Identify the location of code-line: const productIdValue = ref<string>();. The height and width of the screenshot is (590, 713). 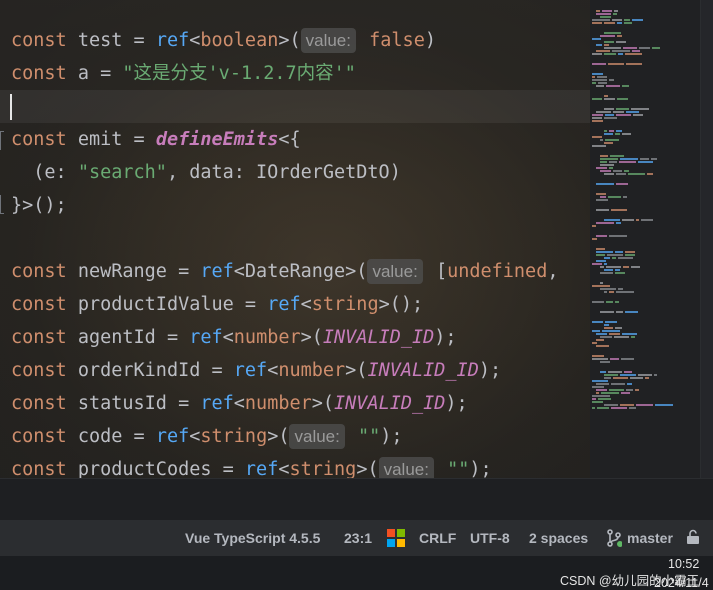
(295, 304).